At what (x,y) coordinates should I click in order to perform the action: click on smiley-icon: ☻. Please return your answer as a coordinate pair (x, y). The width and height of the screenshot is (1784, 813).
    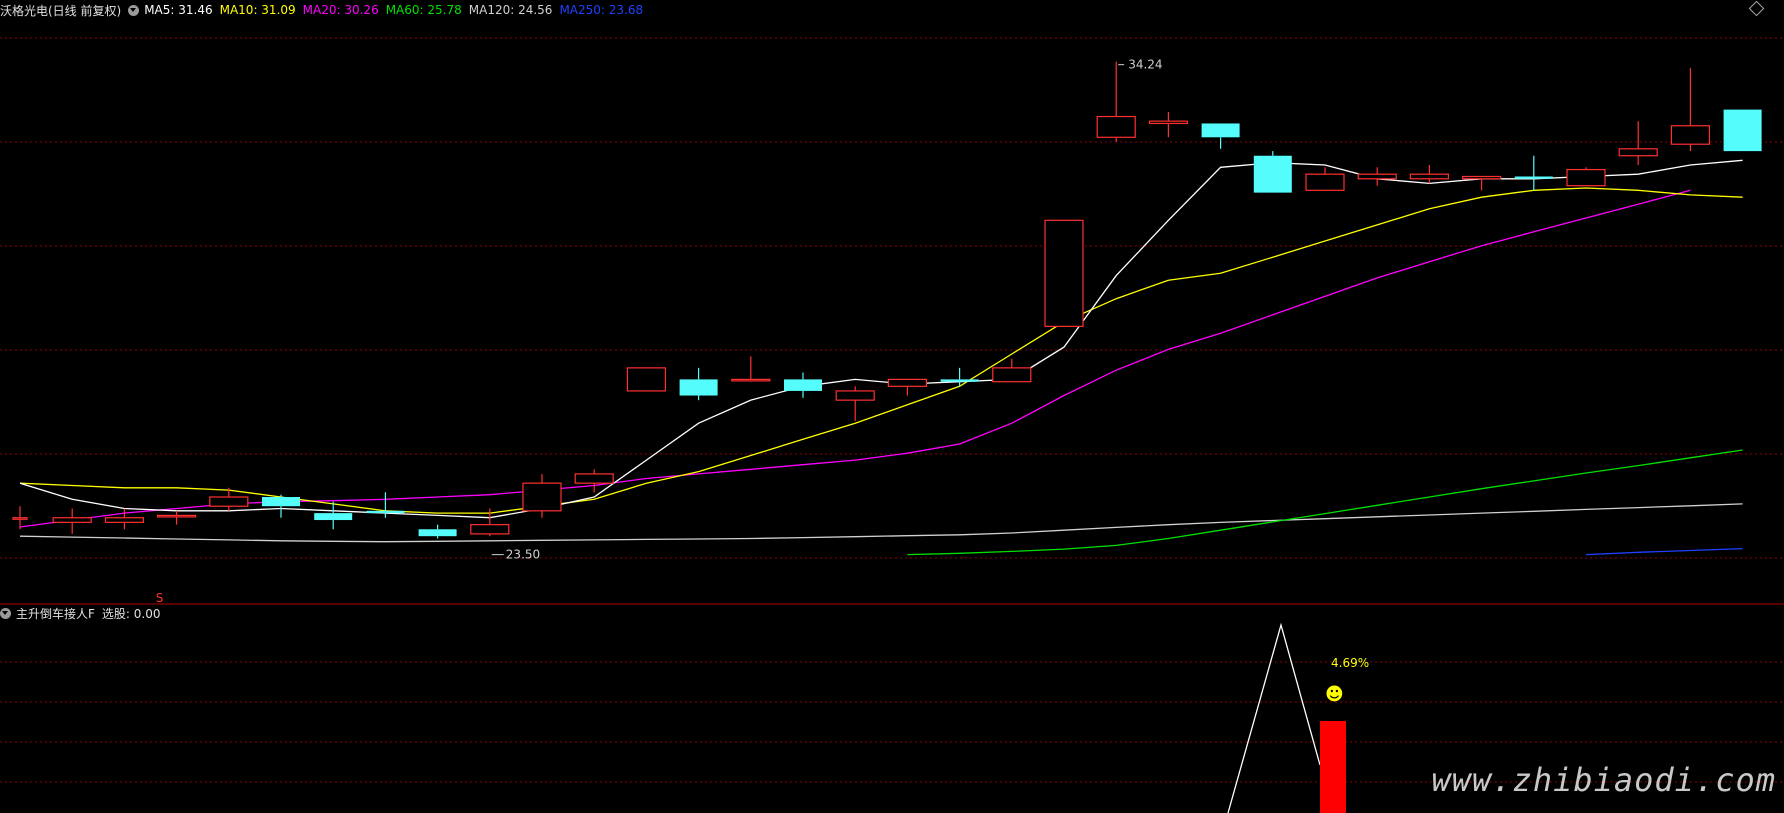
    Looking at the image, I should click on (1334, 694).